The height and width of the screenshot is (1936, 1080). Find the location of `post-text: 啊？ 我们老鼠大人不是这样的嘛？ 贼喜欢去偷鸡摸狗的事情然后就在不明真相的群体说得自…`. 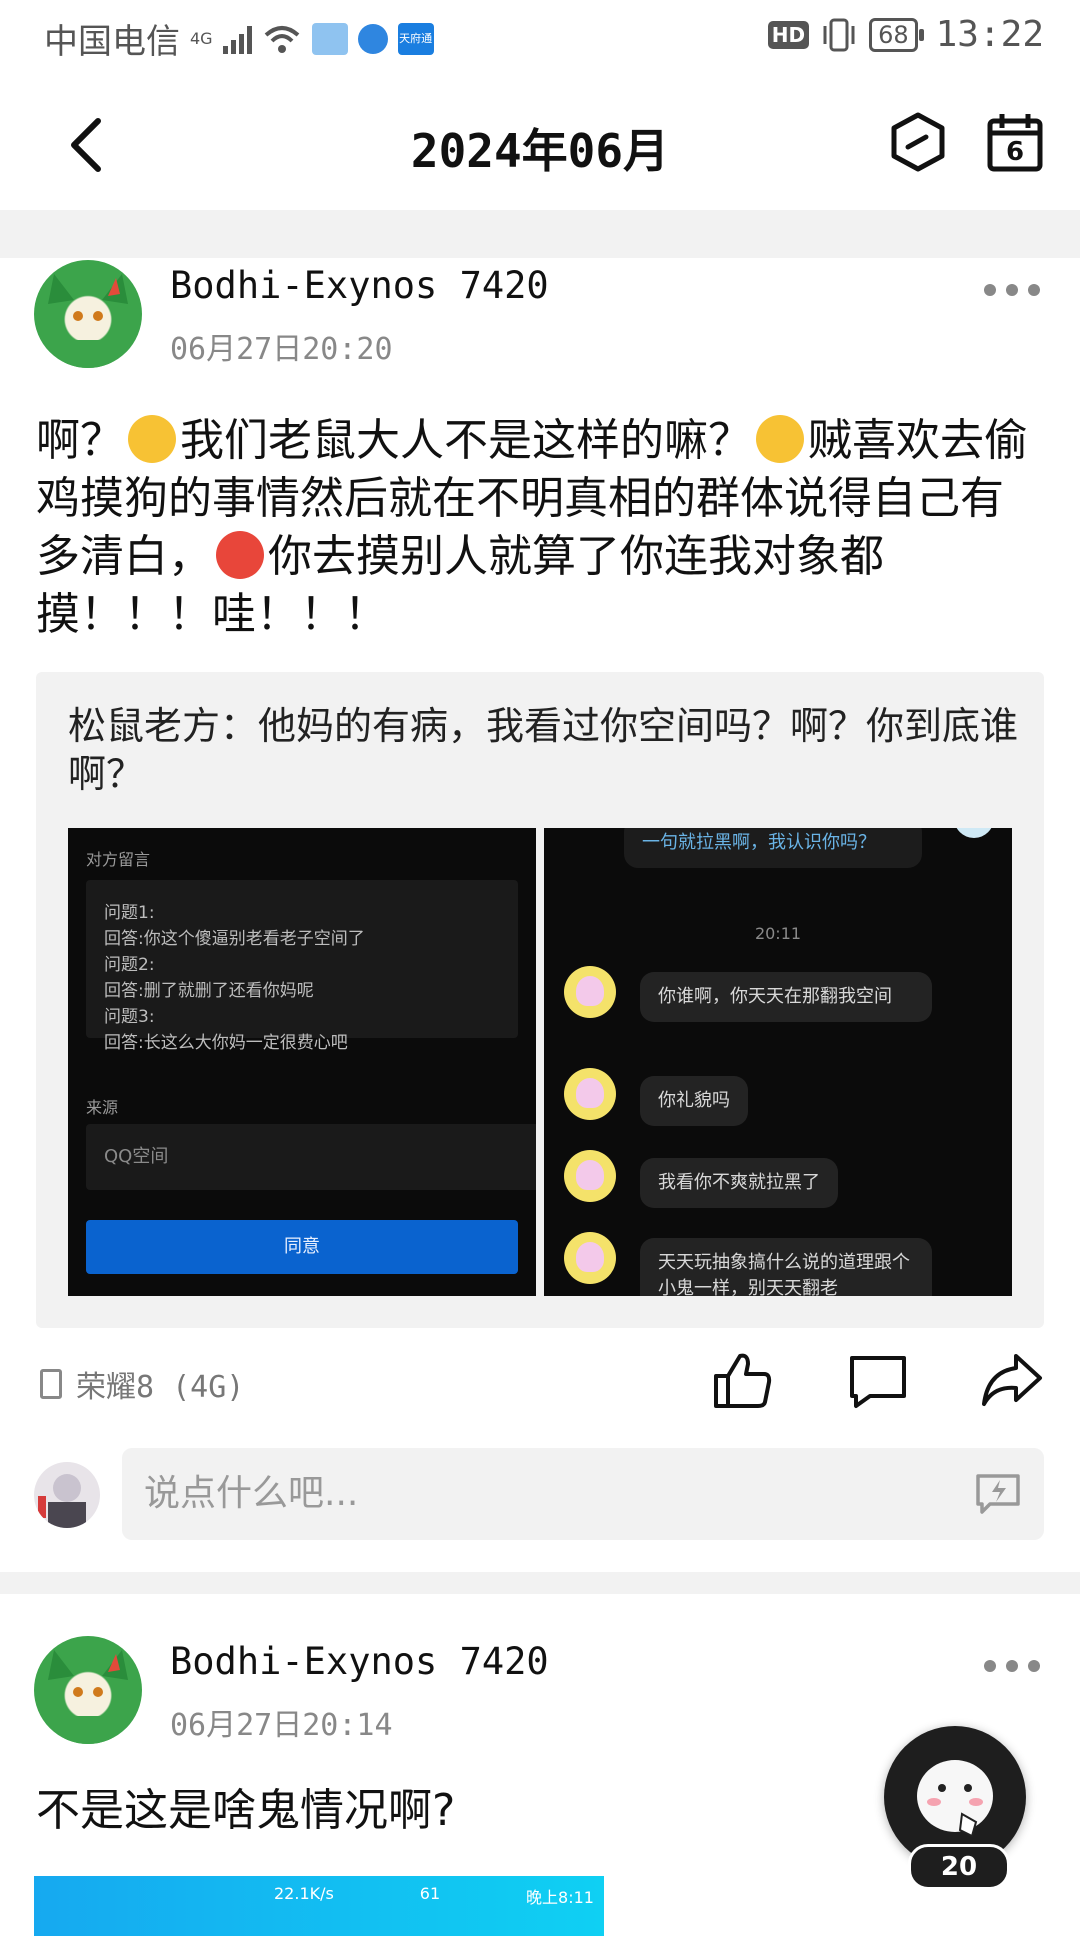

post-text: 啊？ 我们老鼠大人不是这样的嘛？ 贼喜欢去偷鸡摸狗的事情然后就在不明真相的群体说得自… is located at coordinates (536, 528).